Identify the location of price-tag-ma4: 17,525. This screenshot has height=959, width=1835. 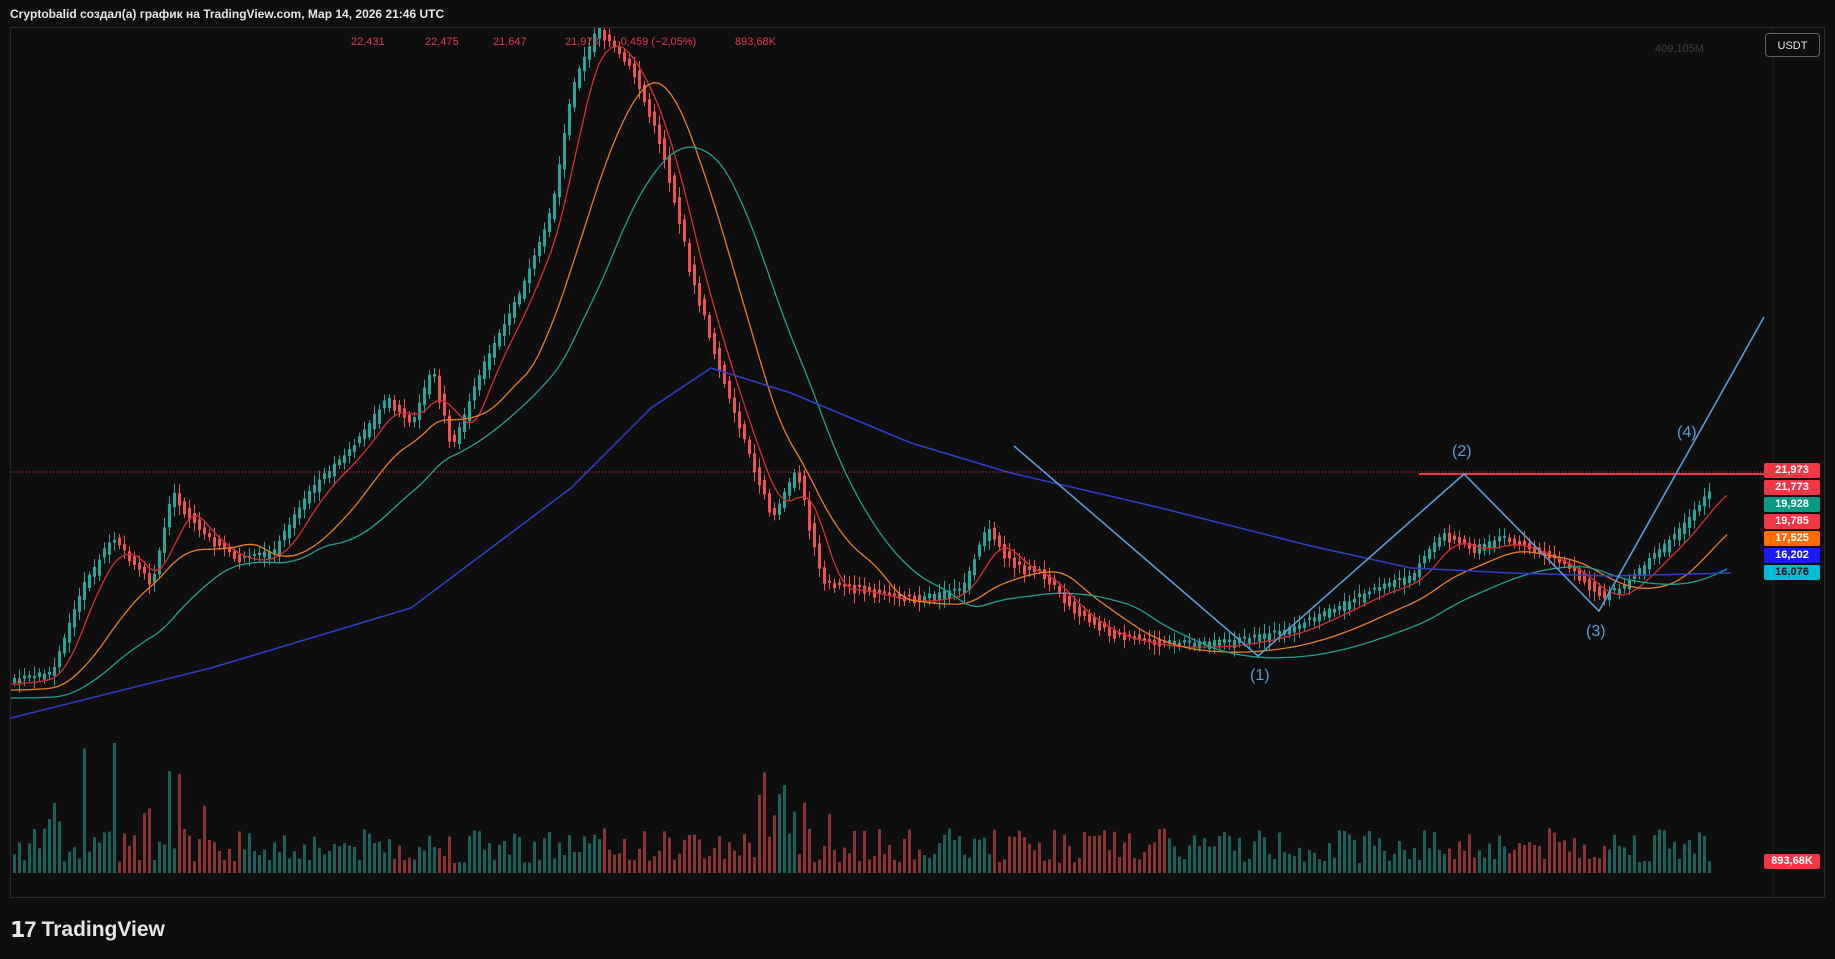
(1792, 538).